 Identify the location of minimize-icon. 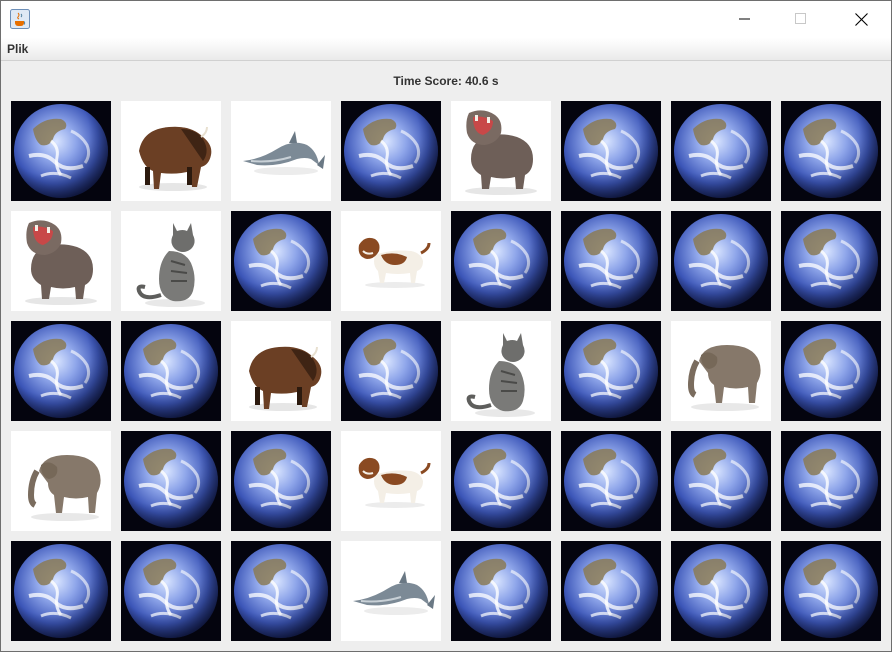
(744, 19).